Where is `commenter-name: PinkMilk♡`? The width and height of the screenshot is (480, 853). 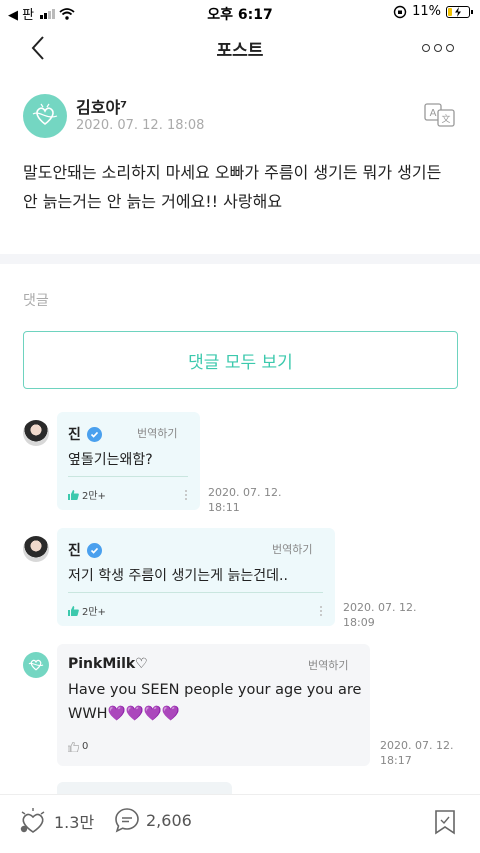 commenter-name: PinkMilk♡ is located at coordinates (108, 664).